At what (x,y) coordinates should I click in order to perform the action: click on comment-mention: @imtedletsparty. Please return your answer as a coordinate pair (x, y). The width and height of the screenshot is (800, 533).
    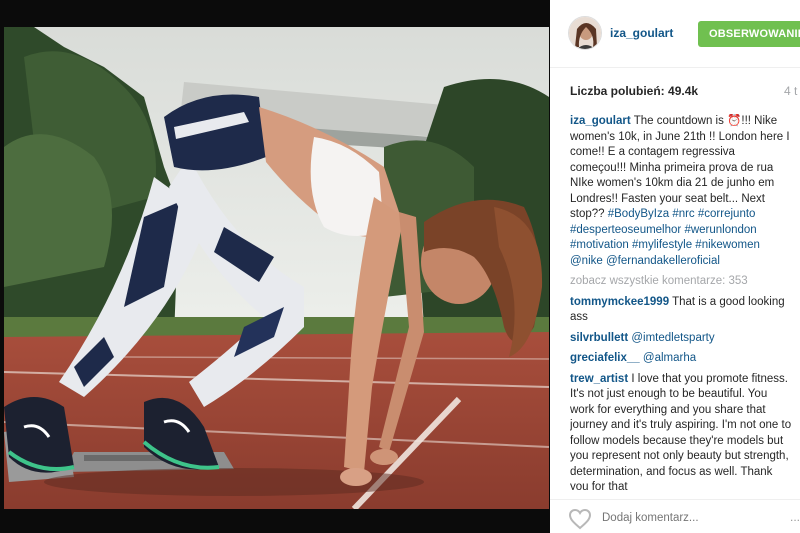
    Looking at the image, I should click on (672, 338).